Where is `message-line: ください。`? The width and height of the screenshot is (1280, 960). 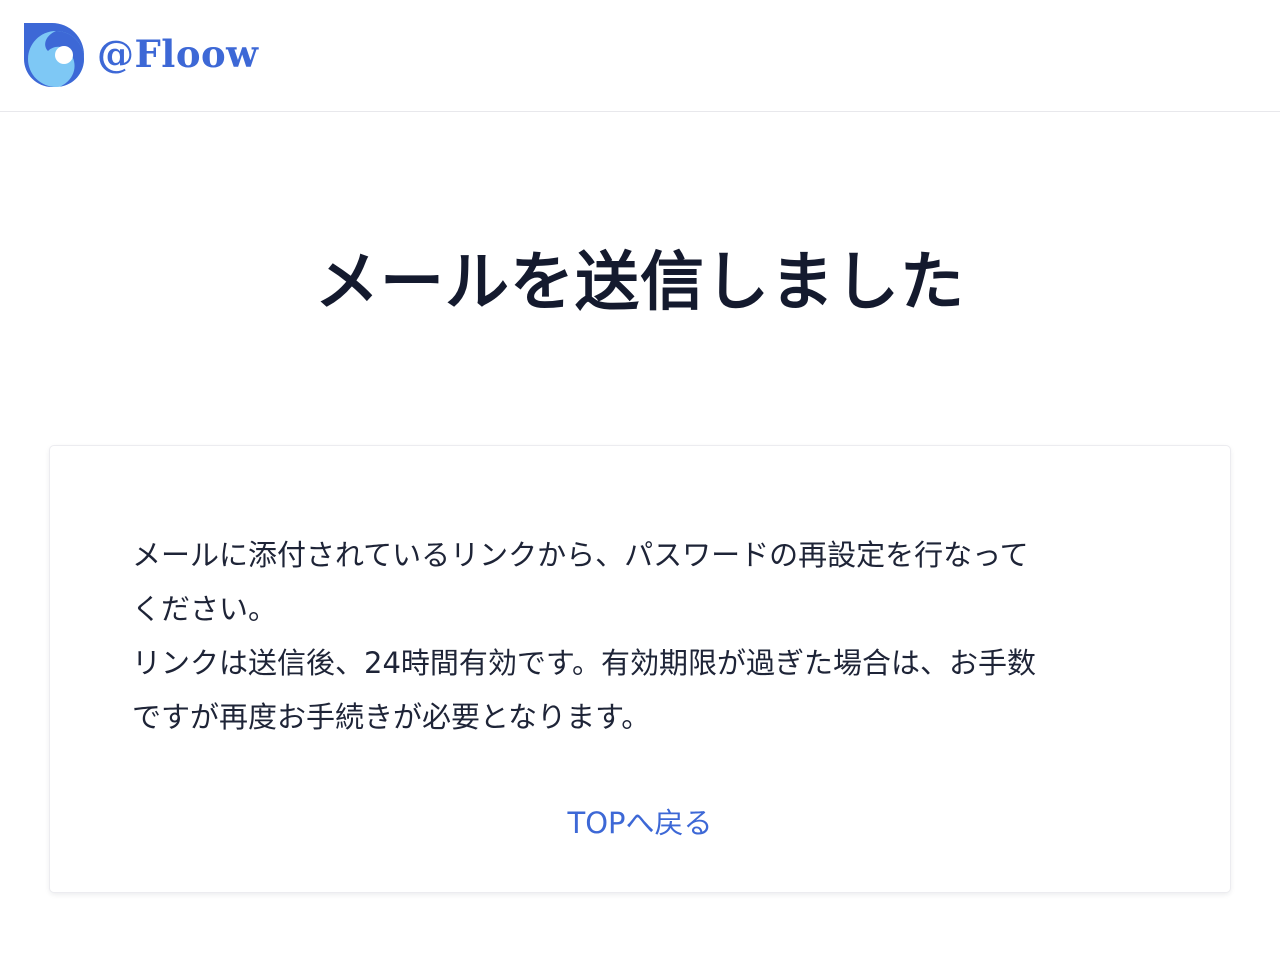 message-line: ください。 is located at coordinates (205, 609).